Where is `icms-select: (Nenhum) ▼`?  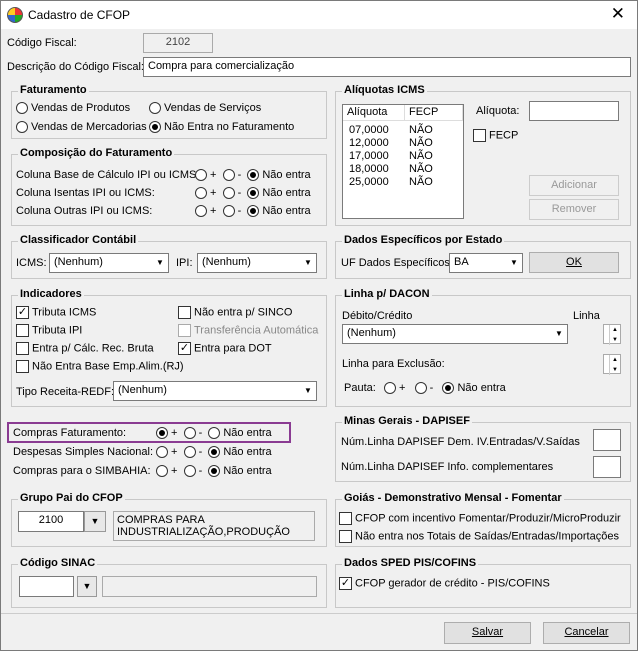
icms-select: (Nenhum) ▼ is located at coordinates (109, 263).